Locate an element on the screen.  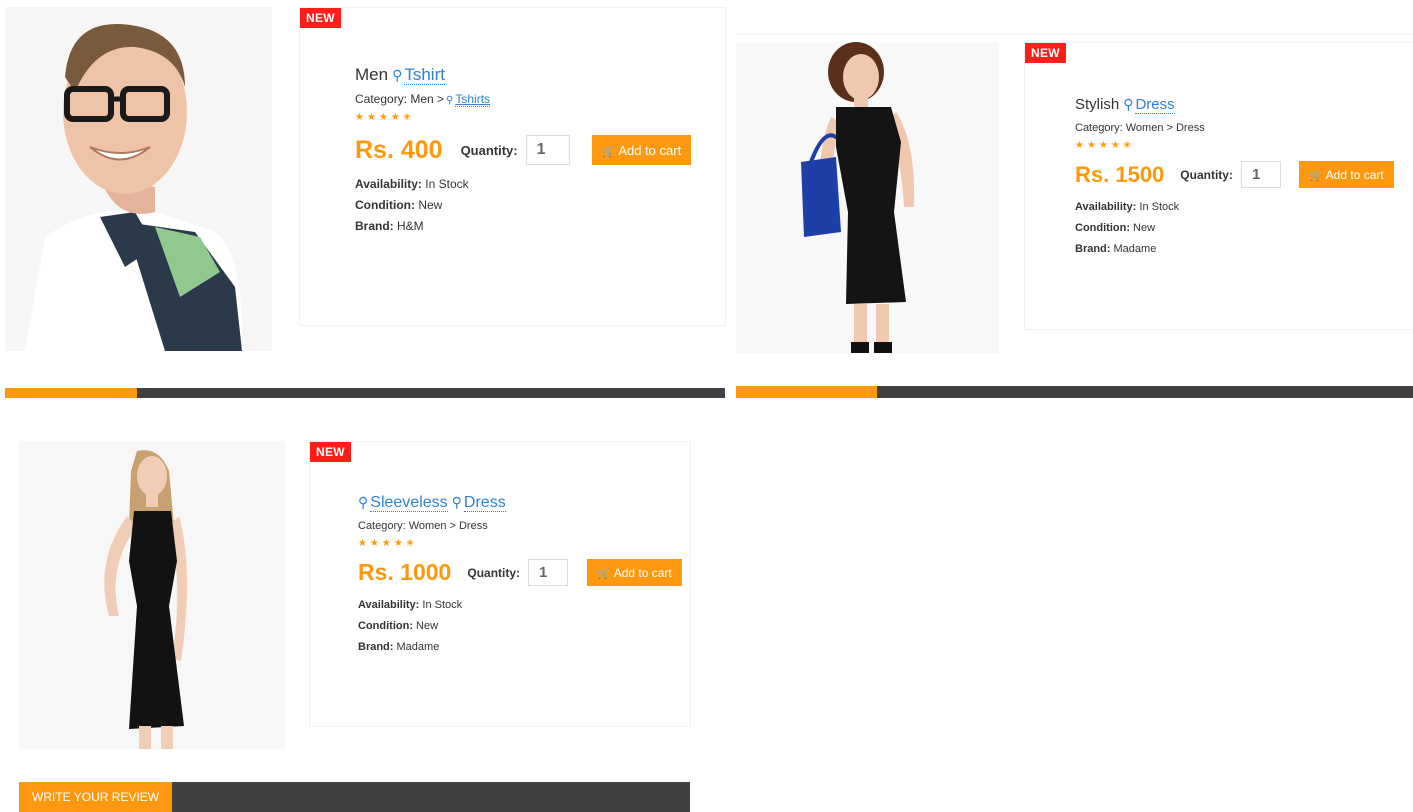
product-image-stylish-dress is located at coordinates (867, 197).